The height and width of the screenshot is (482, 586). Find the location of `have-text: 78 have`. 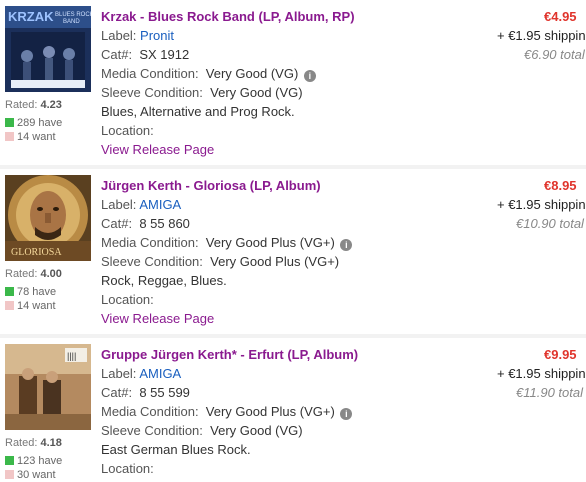

have-text: 78 have is located at coordinates (37, 292).